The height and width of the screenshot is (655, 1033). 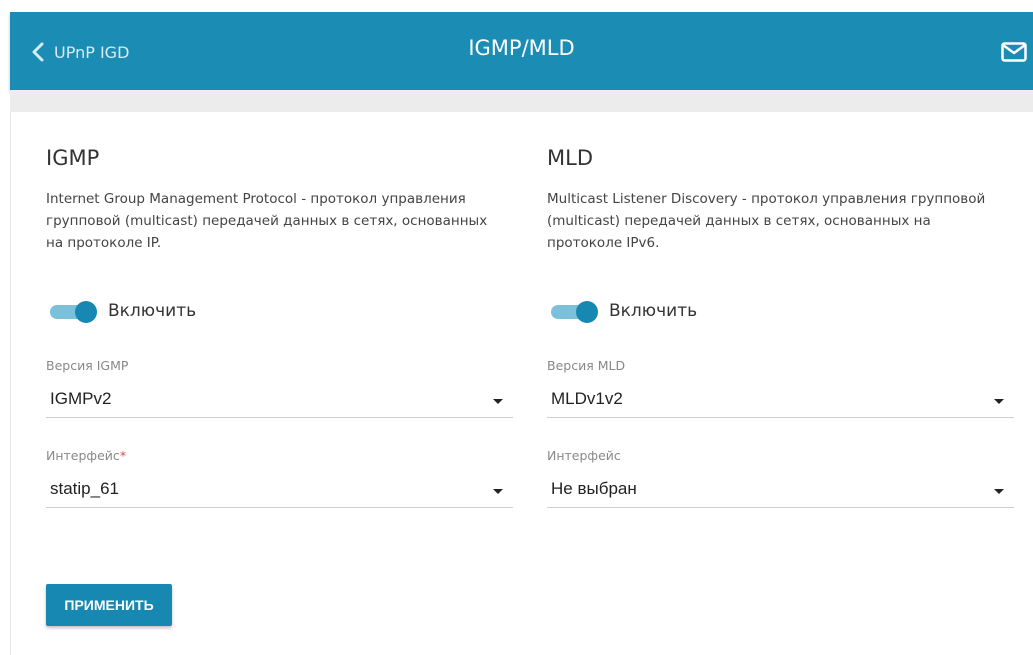 I want to click on mld-version-select: MLDv1v2, so click(x=780, y=400).